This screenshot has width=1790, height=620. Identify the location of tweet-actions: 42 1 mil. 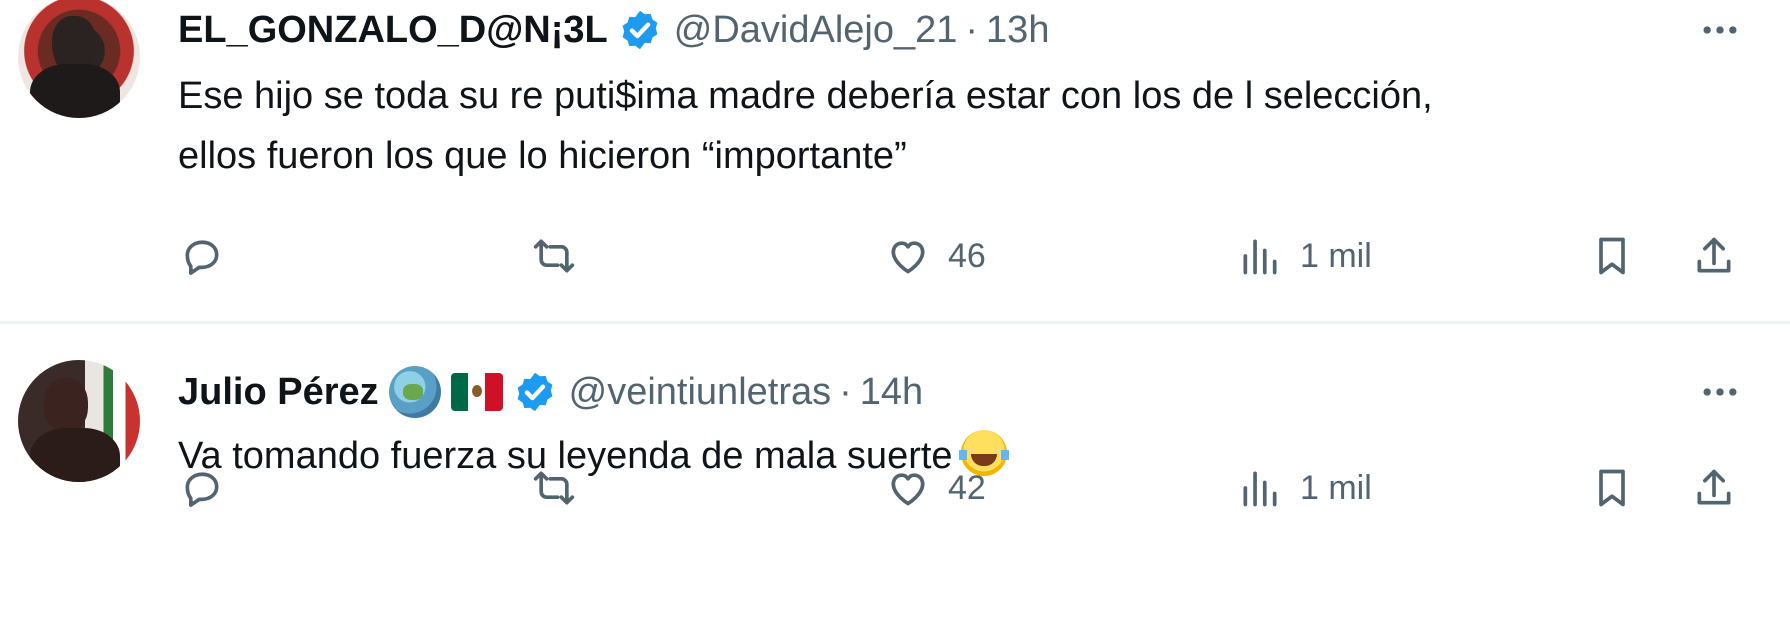
(895, 488).